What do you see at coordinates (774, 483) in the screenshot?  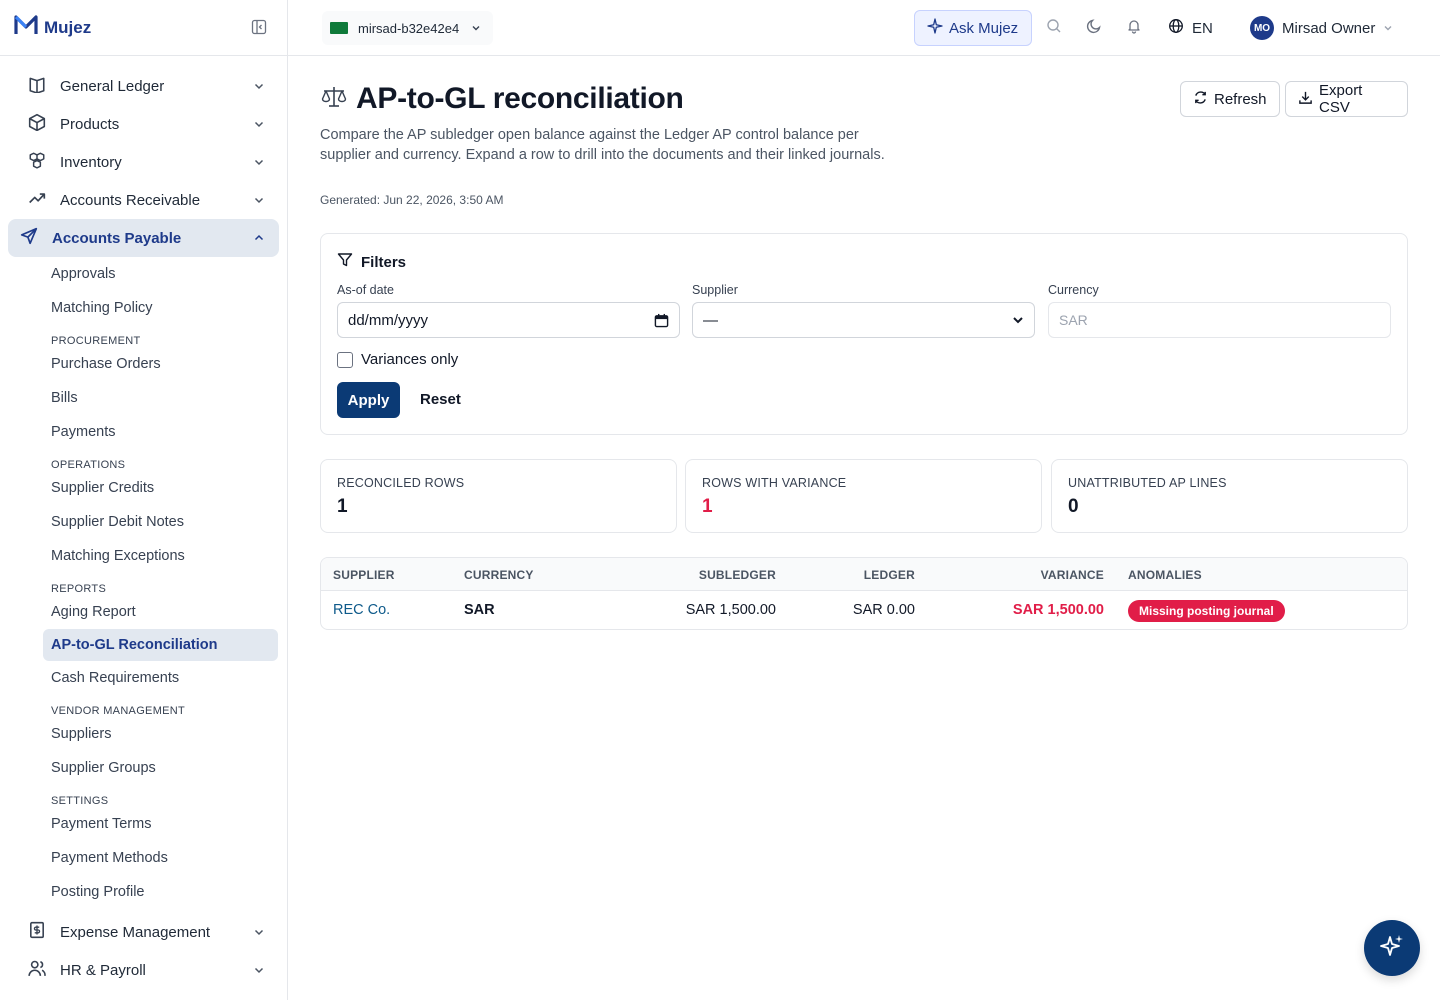 I see `stat-label: ROWS WITH VARIANCE` at bounding box center [774, 483].